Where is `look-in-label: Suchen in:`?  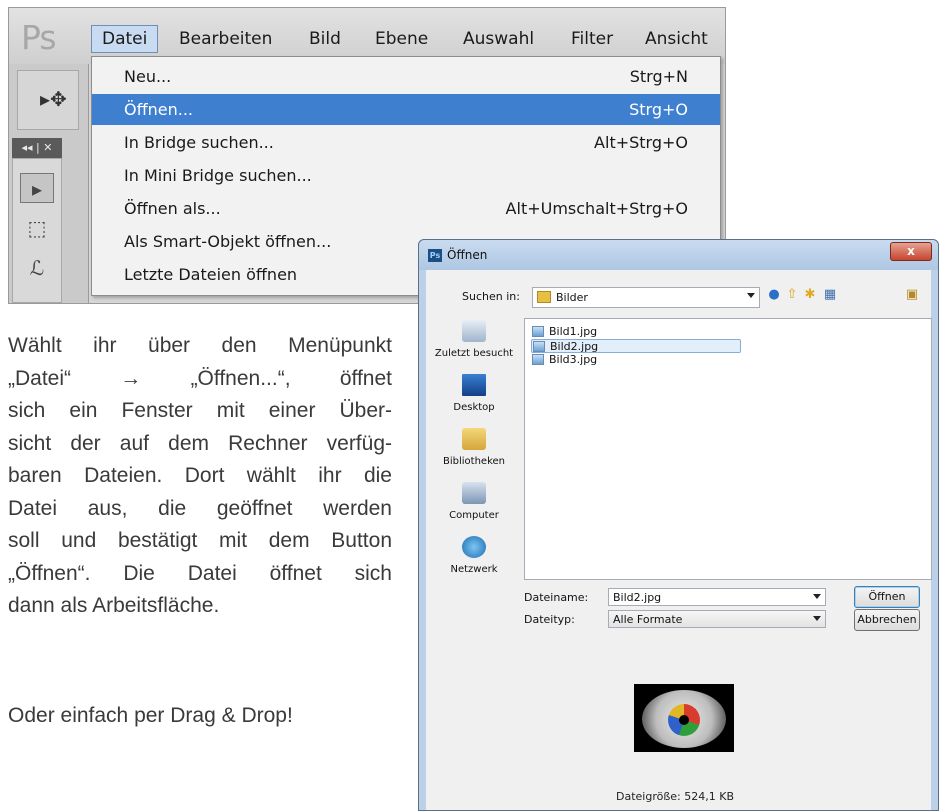 look-in-label: Suchen in: is located at coordinates (491, 296).